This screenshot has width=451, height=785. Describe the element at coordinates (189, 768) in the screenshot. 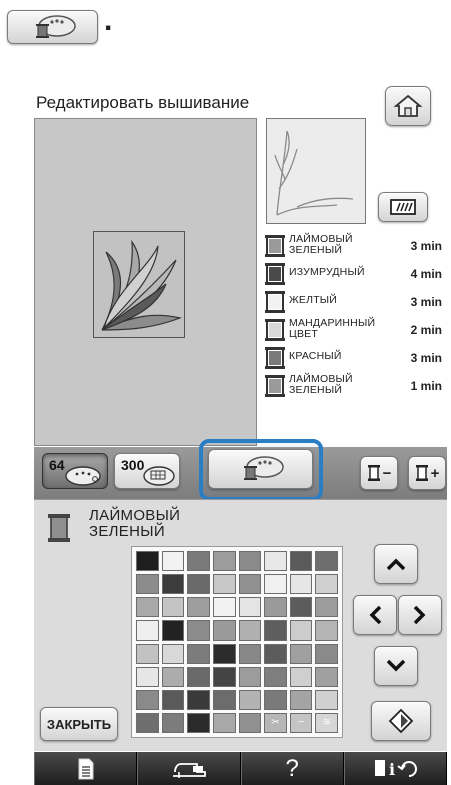

I see `machine-settings-button` at that location.